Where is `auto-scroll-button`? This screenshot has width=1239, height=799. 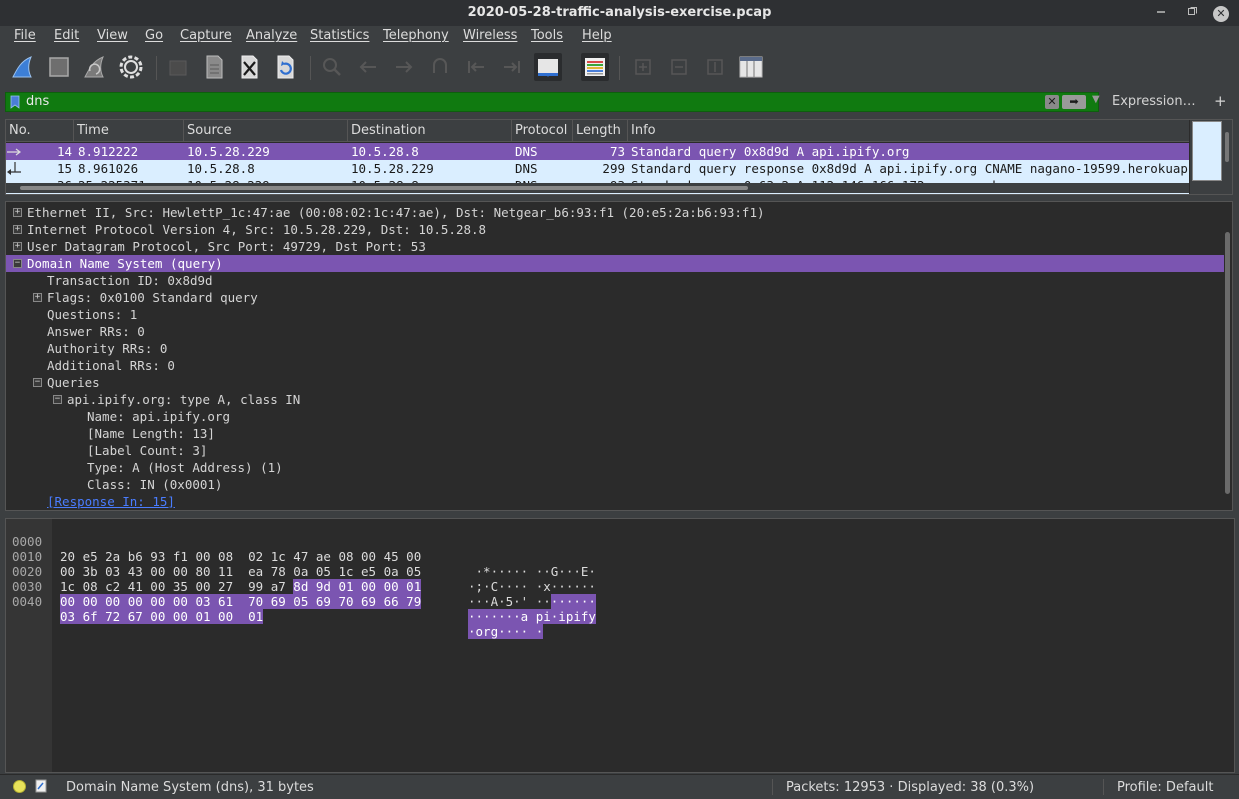 auto-scroll-button is located at coordinates (548, 67).